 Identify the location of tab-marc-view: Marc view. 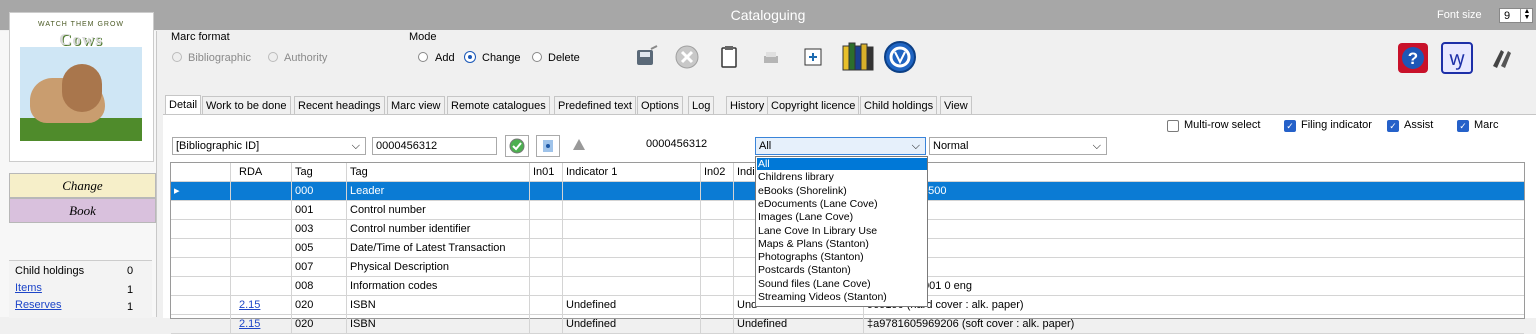
(416, 105).